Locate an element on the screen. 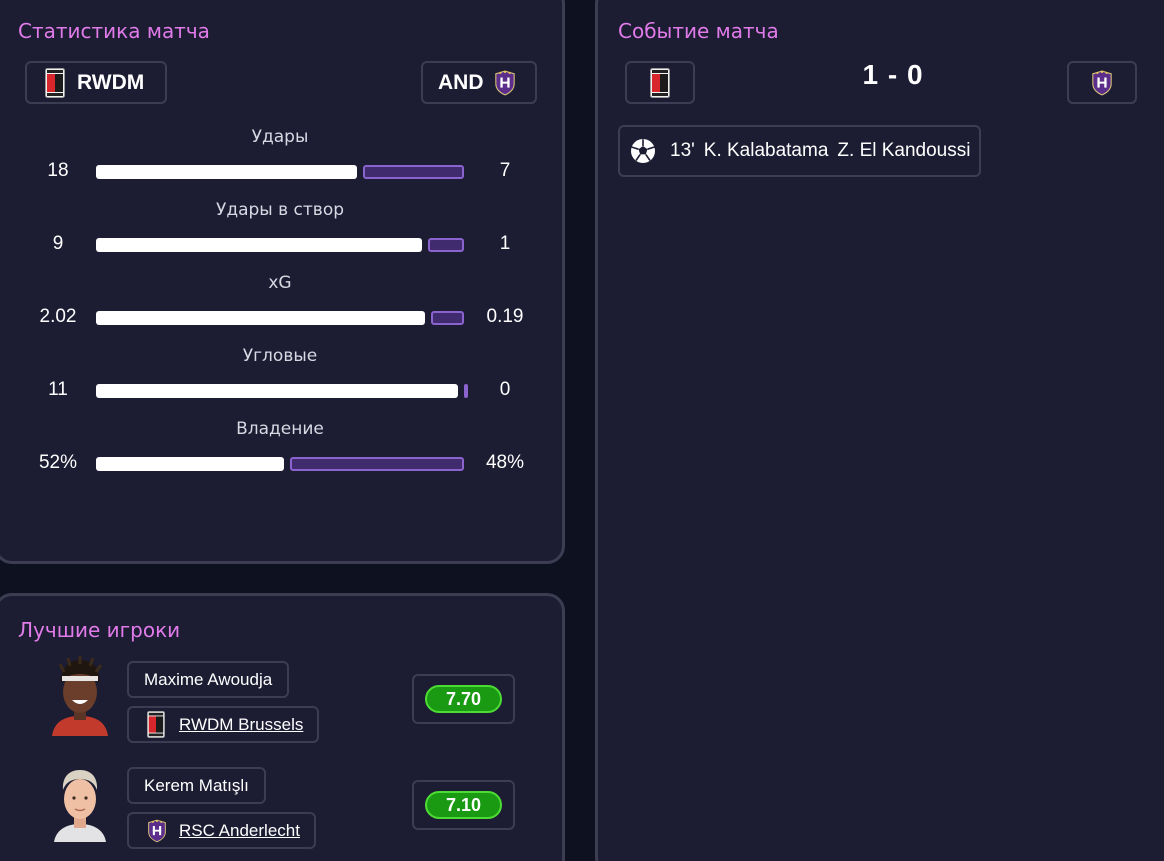 This screenshot has height=861, width=1164. away-team-chip is located at coordinates (1102, 82).